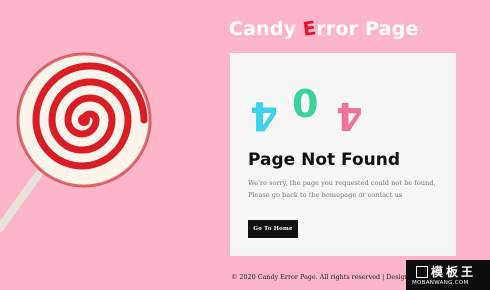 The height and width of the screenshot is (290, 490). What do you see at coordinates (273, 229) in the screenshot?
I see `go-to-home-button: Go To Home` at bounding box center [273, 229].